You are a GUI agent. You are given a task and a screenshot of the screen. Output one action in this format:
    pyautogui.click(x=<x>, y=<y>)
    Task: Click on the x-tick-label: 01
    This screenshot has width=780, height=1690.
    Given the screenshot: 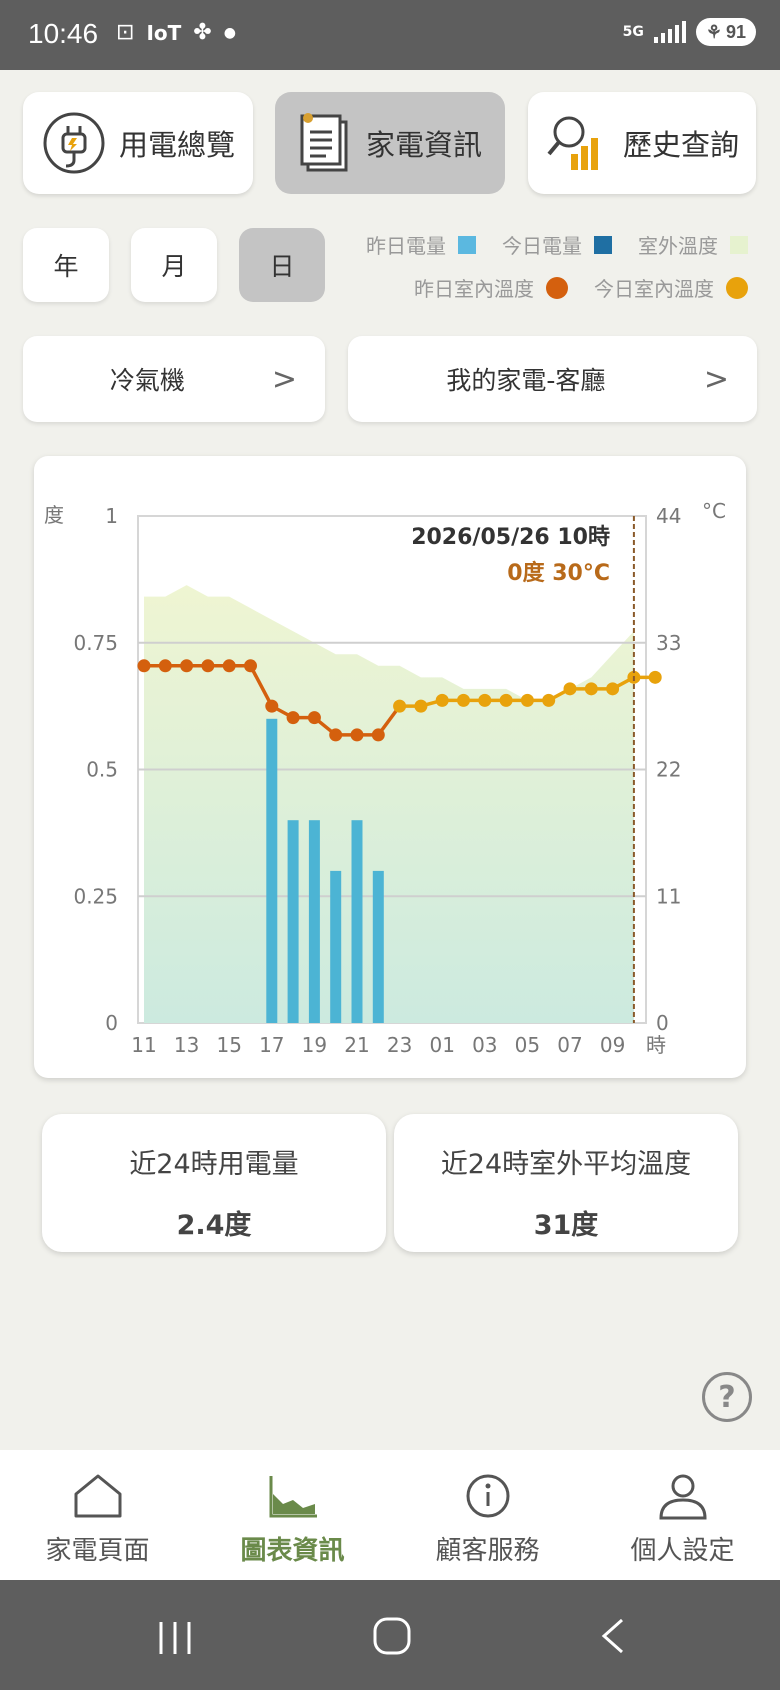 What is the action you would take?
    pyautogui.click(x=441, y=1045)
    